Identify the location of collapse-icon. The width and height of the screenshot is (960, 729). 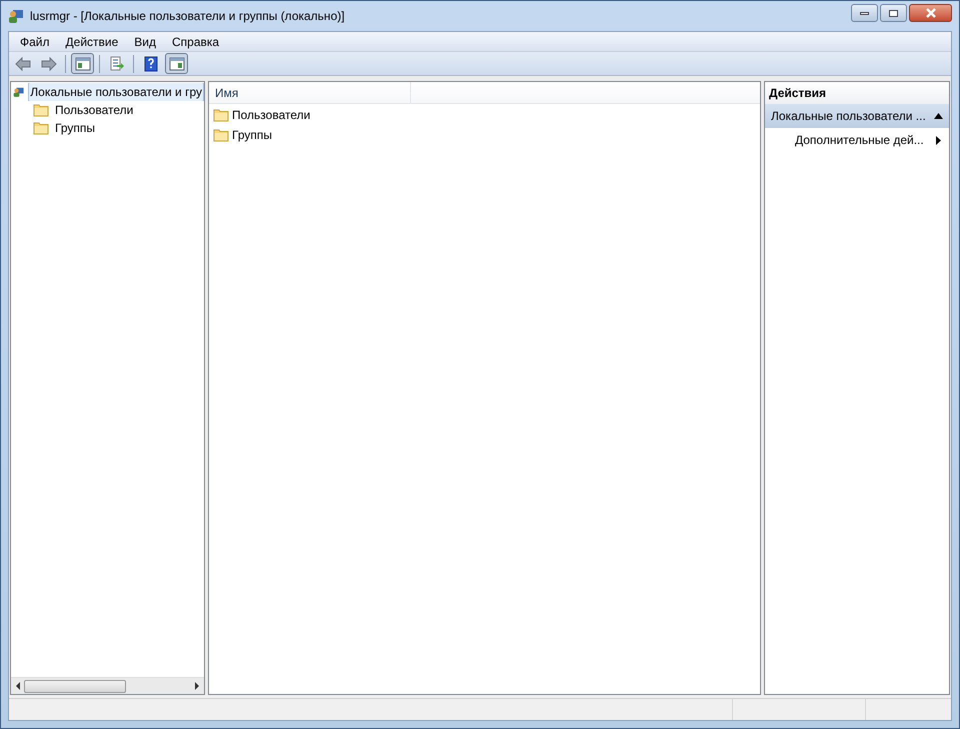
(938, 116).